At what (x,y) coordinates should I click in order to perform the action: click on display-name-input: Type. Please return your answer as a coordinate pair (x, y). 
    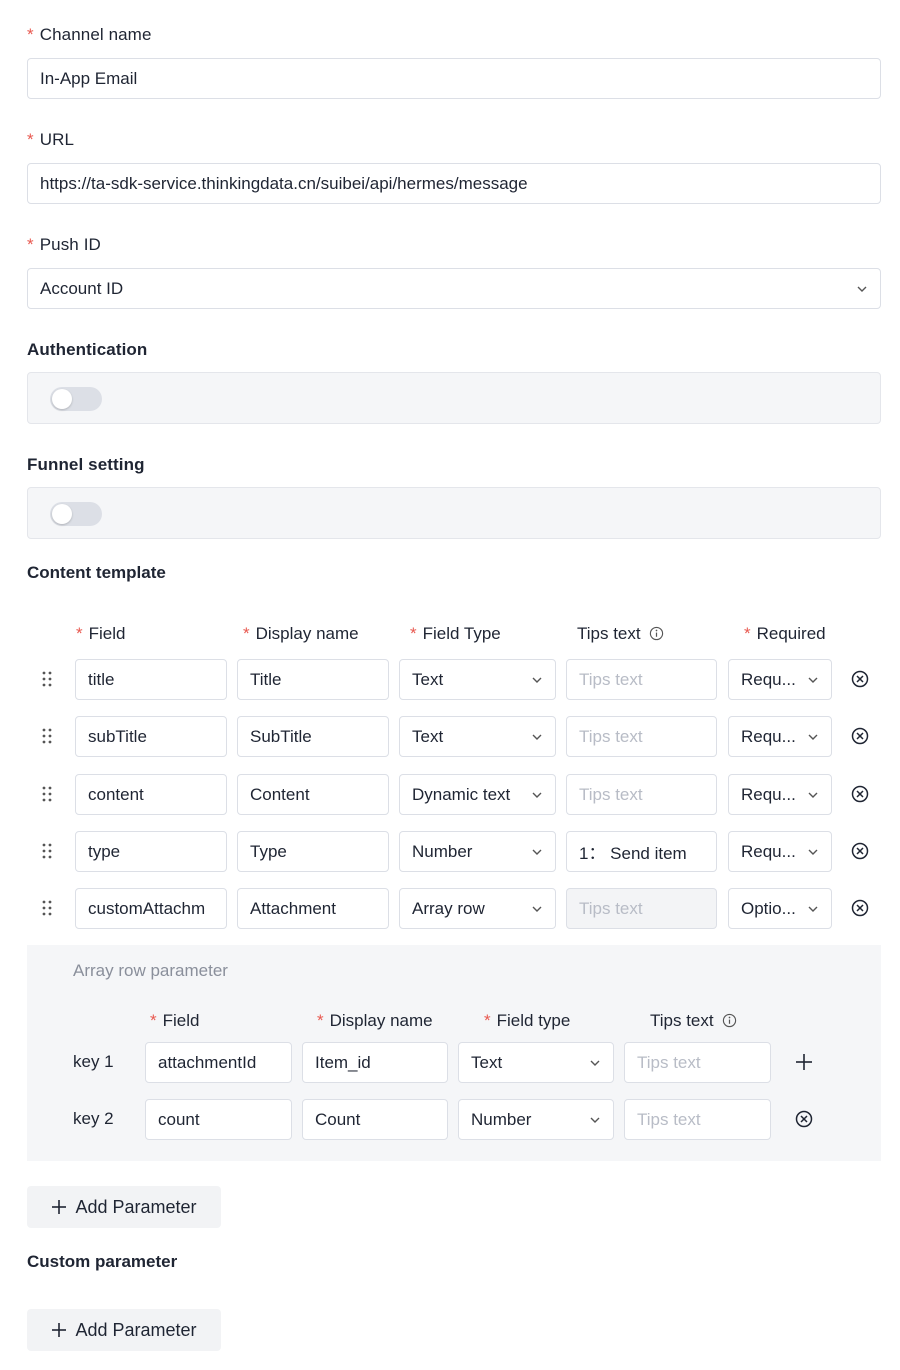
    Looking at the image, I should click on (313, 851).